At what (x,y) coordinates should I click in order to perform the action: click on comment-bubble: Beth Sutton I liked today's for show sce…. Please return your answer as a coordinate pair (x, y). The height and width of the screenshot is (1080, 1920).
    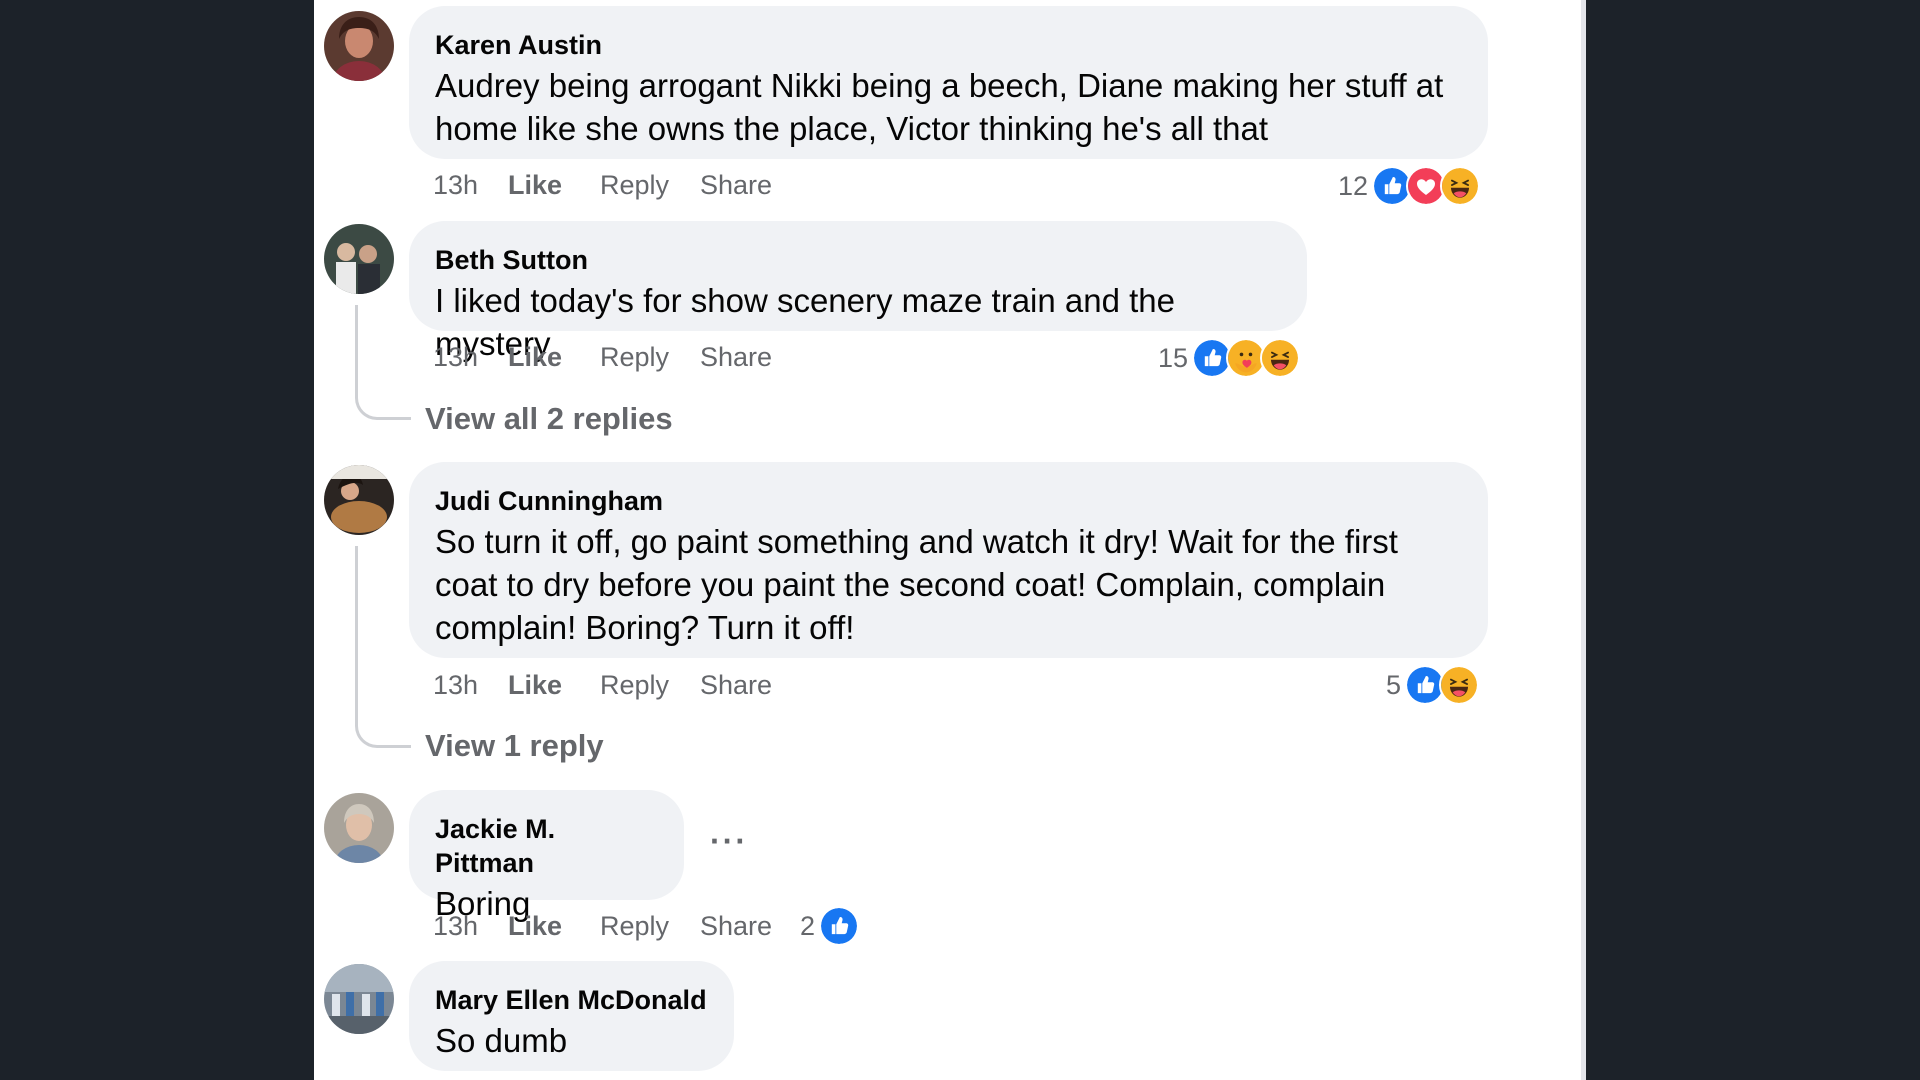
    Looking at the image, I should click on (858, 291).